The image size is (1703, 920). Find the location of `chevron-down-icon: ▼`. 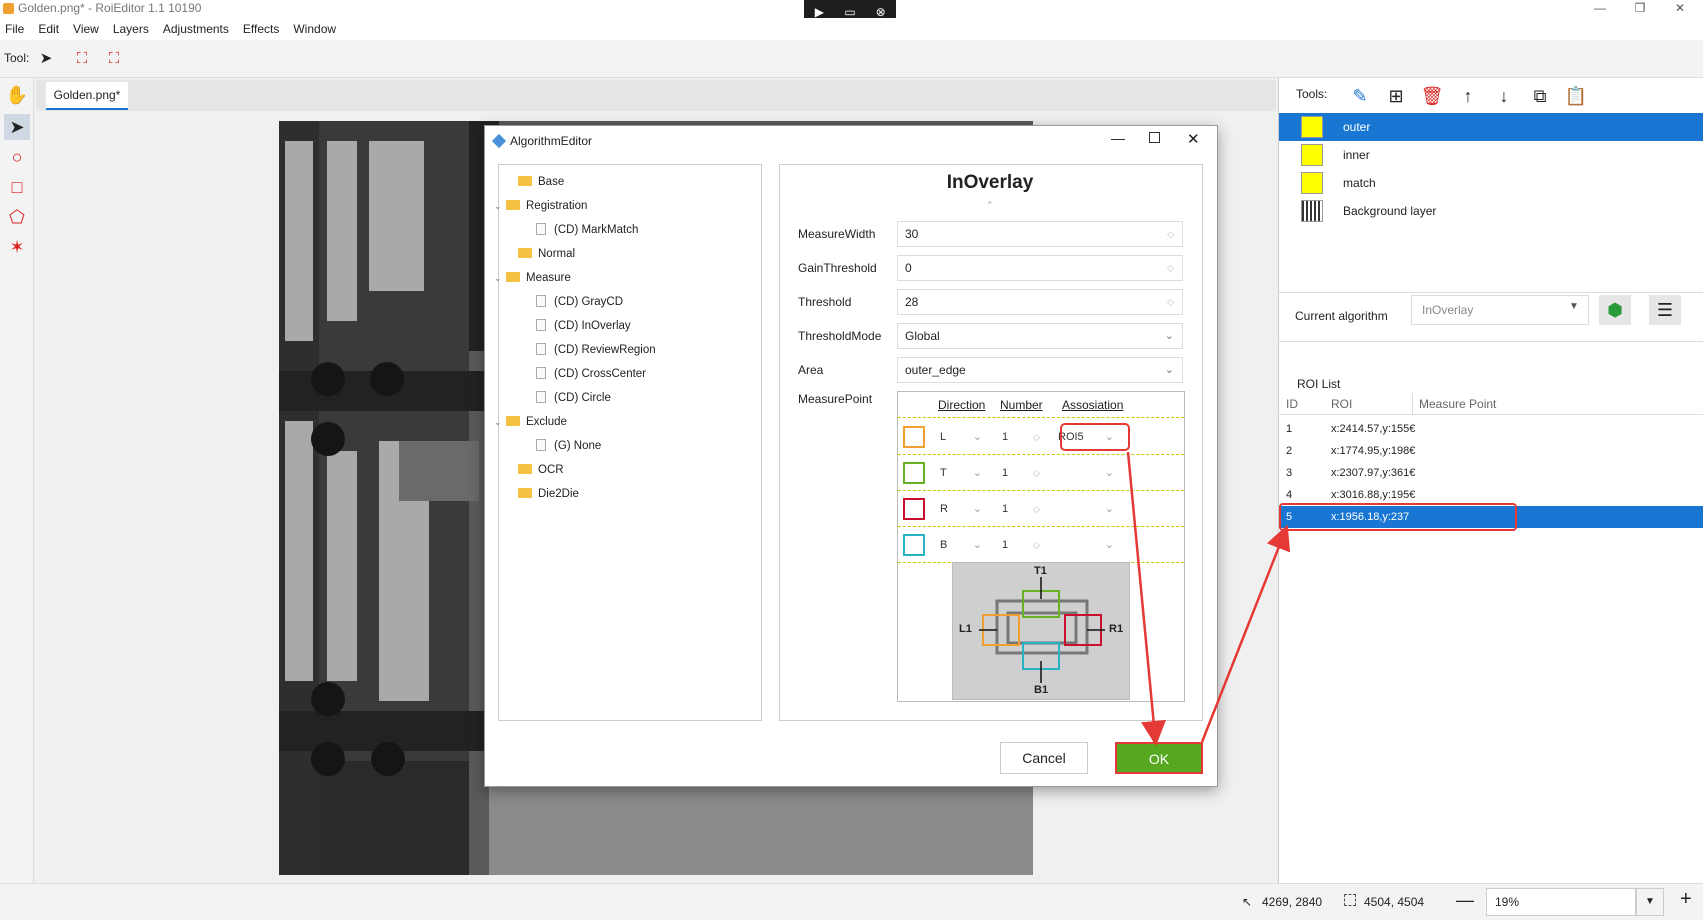

chevron-down-icon: ▼ is located at coordinates (1574, 306).